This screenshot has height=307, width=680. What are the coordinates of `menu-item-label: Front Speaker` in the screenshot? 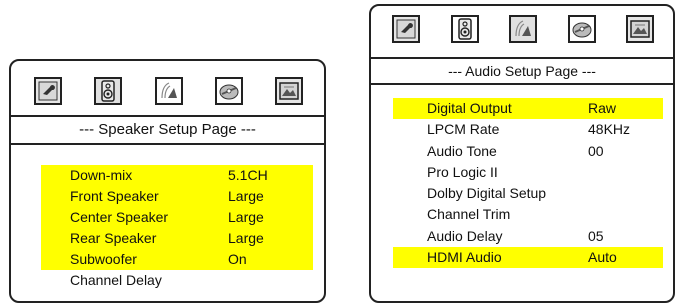 It's located at (114, 196).